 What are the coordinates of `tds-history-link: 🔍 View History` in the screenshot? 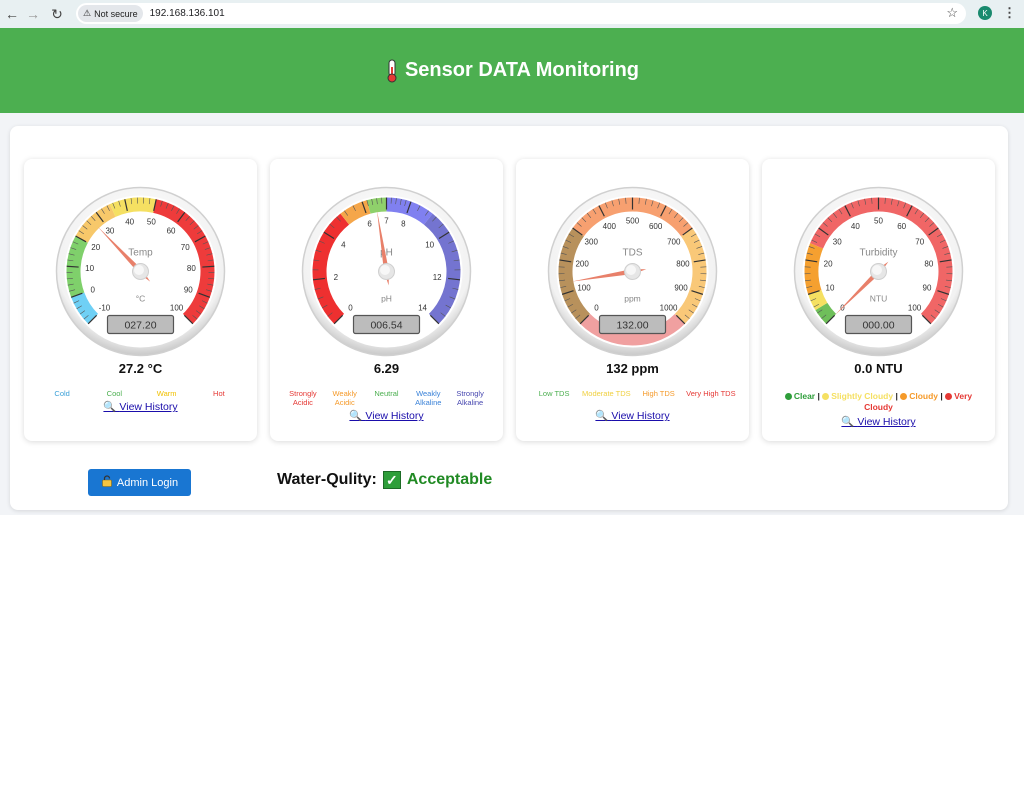 It's located at (632, 416).